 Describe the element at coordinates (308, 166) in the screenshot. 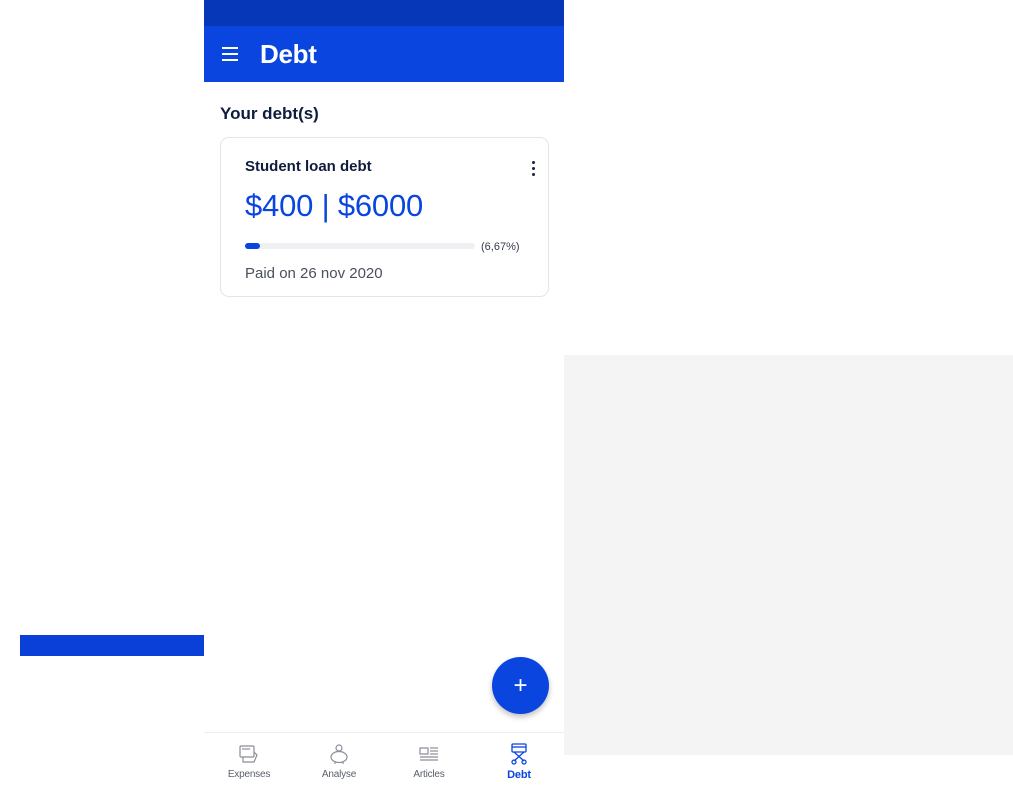

I see `debt-name: Student loan debt` at that location.